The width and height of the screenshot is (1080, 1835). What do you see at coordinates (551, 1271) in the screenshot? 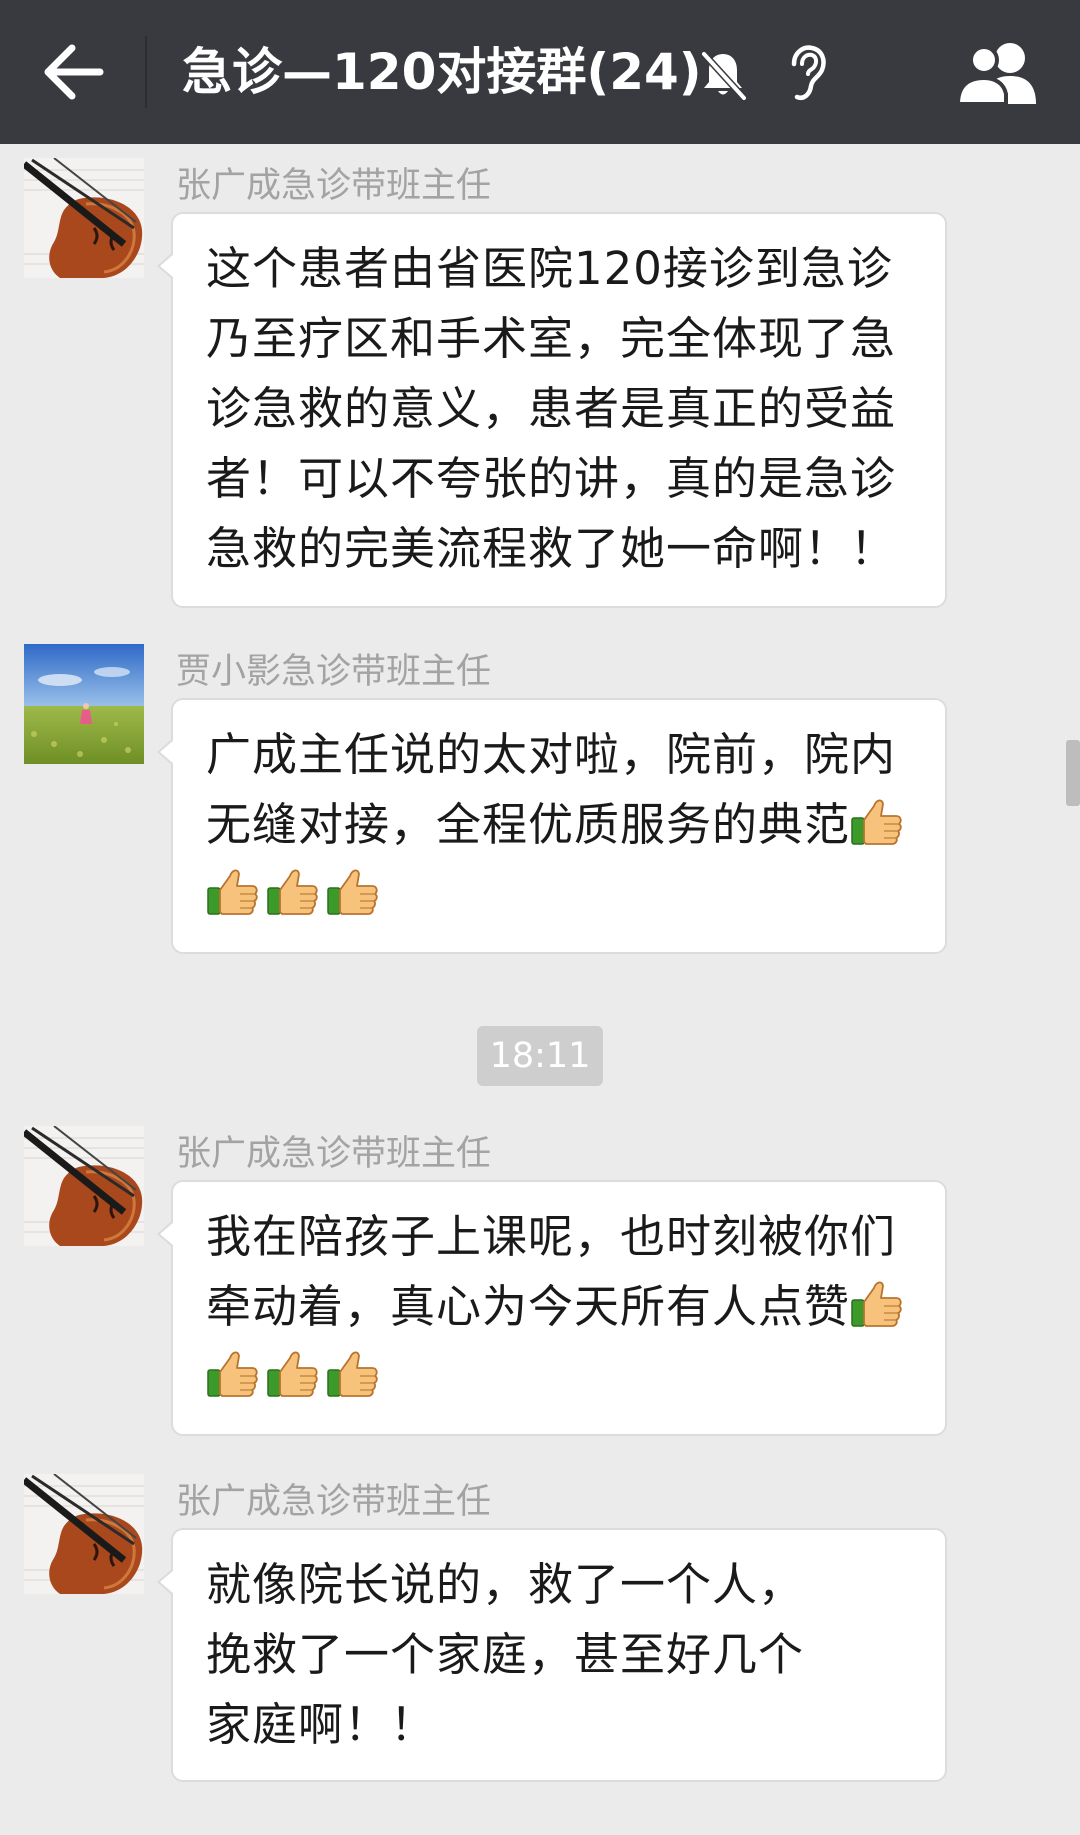
I see `message-text: 我在陪孩子上课呢，也时刻被你们牵动着，真心为今天所有人点赞` at bounding box center [551, 1271].